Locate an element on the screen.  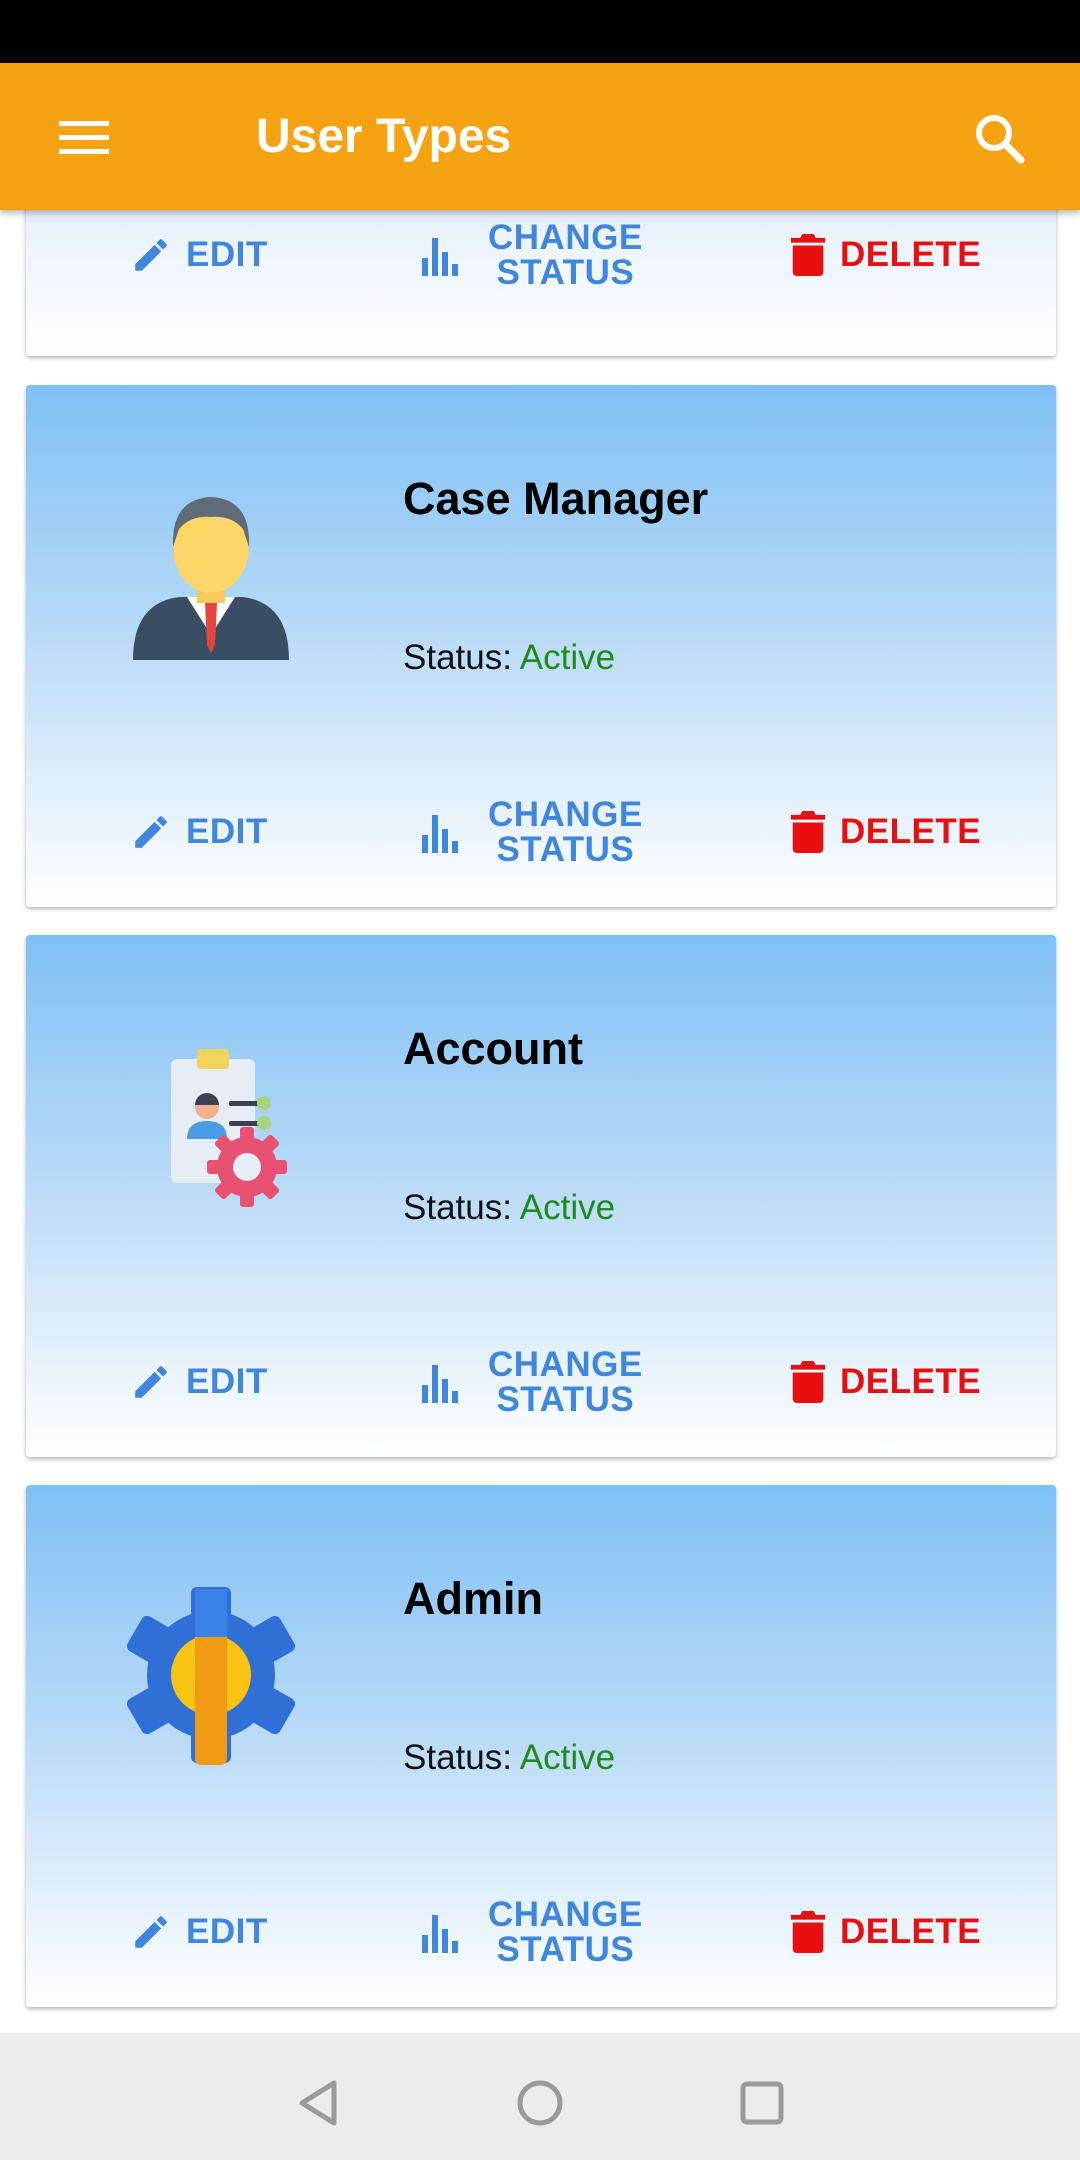
system-nav-bar is located at coordinates (540, 2096).